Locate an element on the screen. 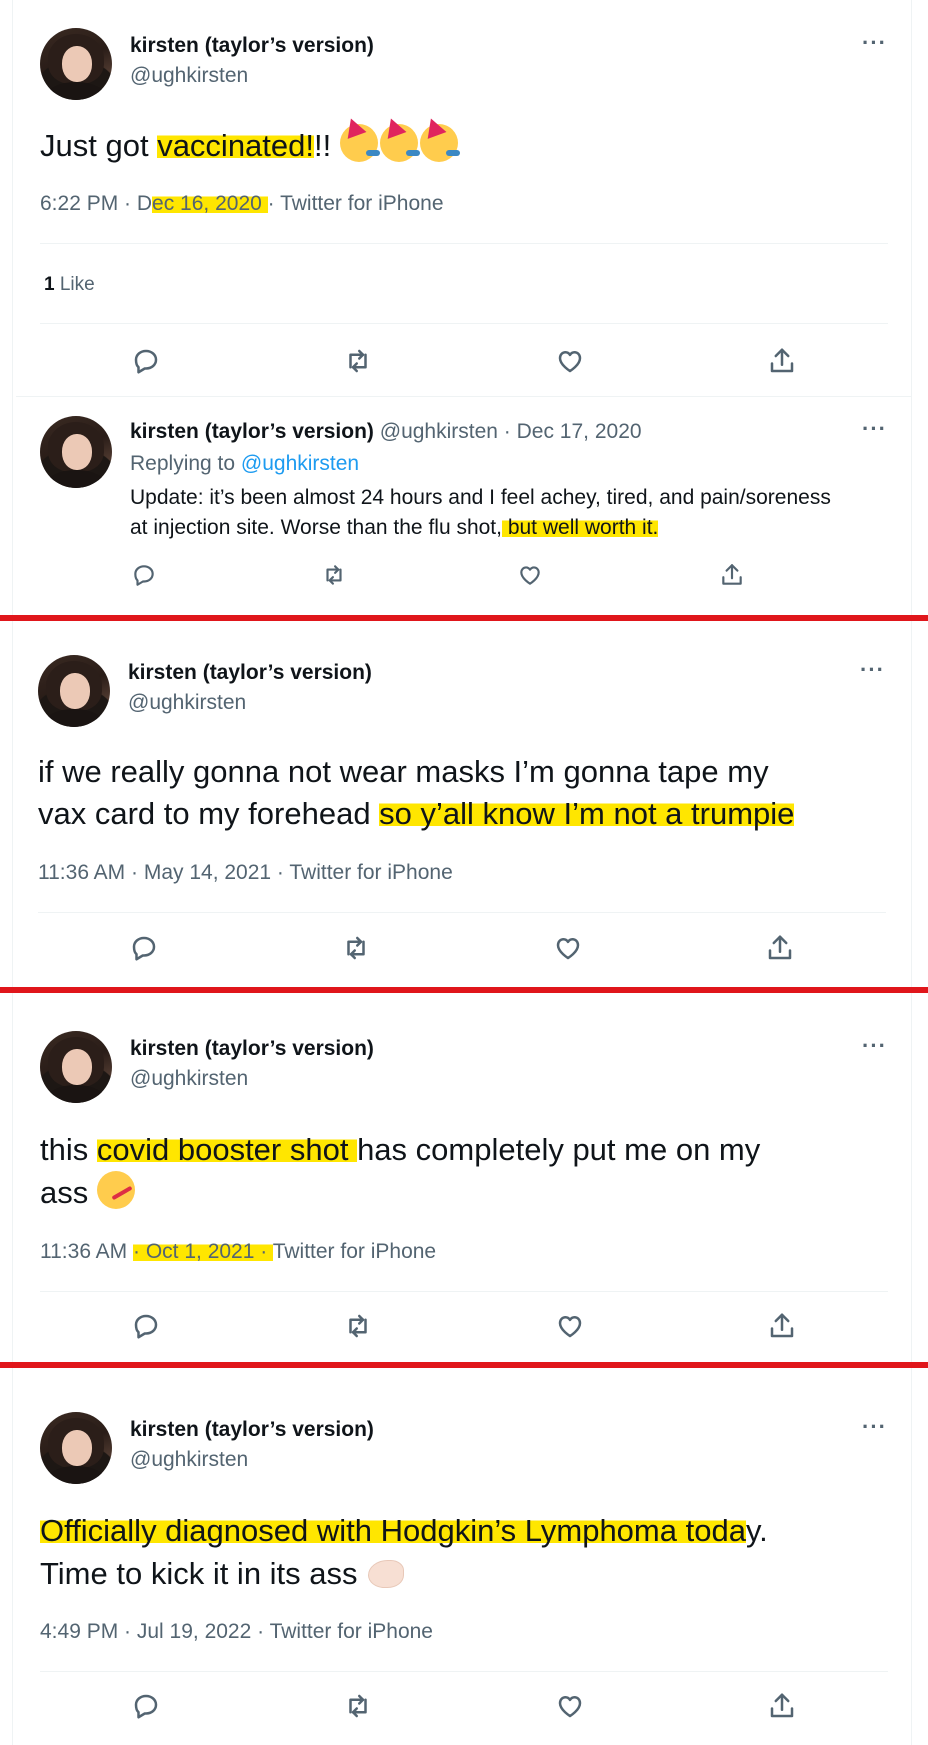 Image resolution: width=928 pixels, height=1745 pixels. handle-and-date: @ughkirsten · Dec 17, 2020 is located at coordinates (508, 431).